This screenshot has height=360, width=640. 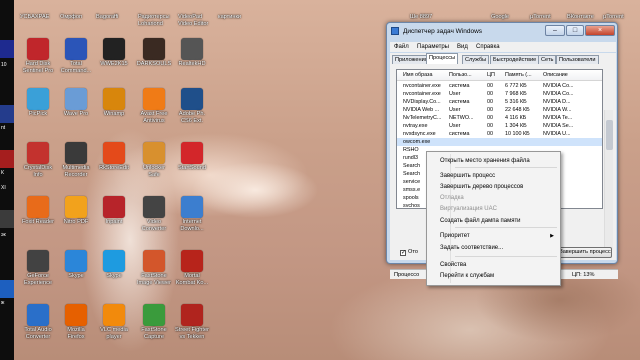 I want to click on top-icon-label: картинки, so click(x=229, y=17).